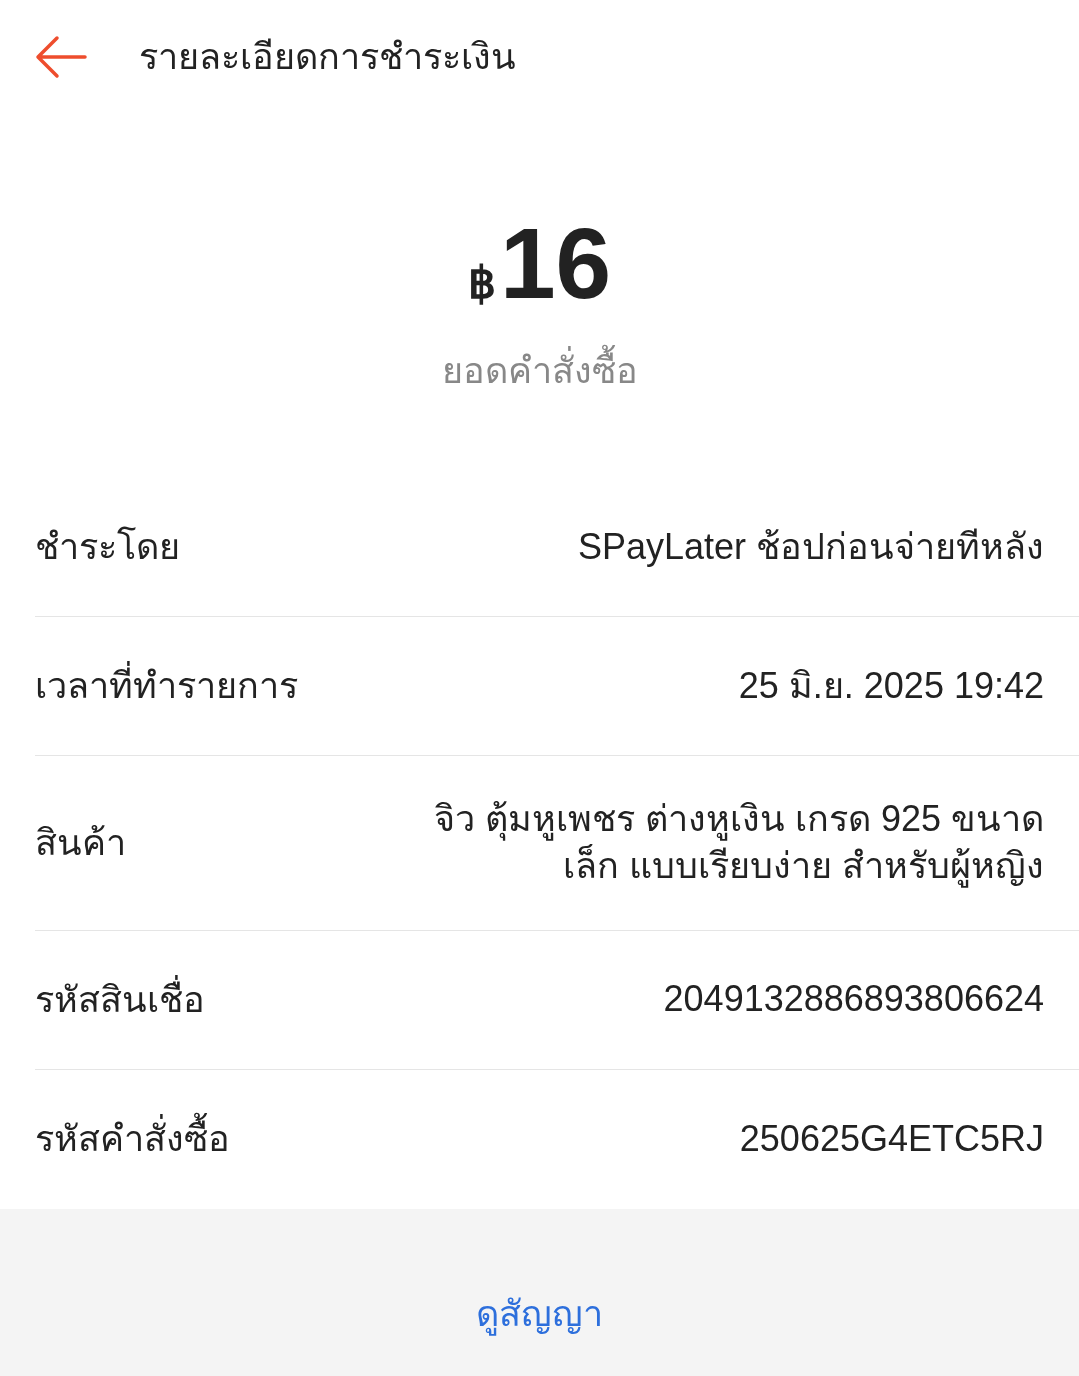 The height and width of the screenshot is (1376, 1079). I want to click on order-amount-label: ยอดคำสั่งซื้อ, so click(539, 371).